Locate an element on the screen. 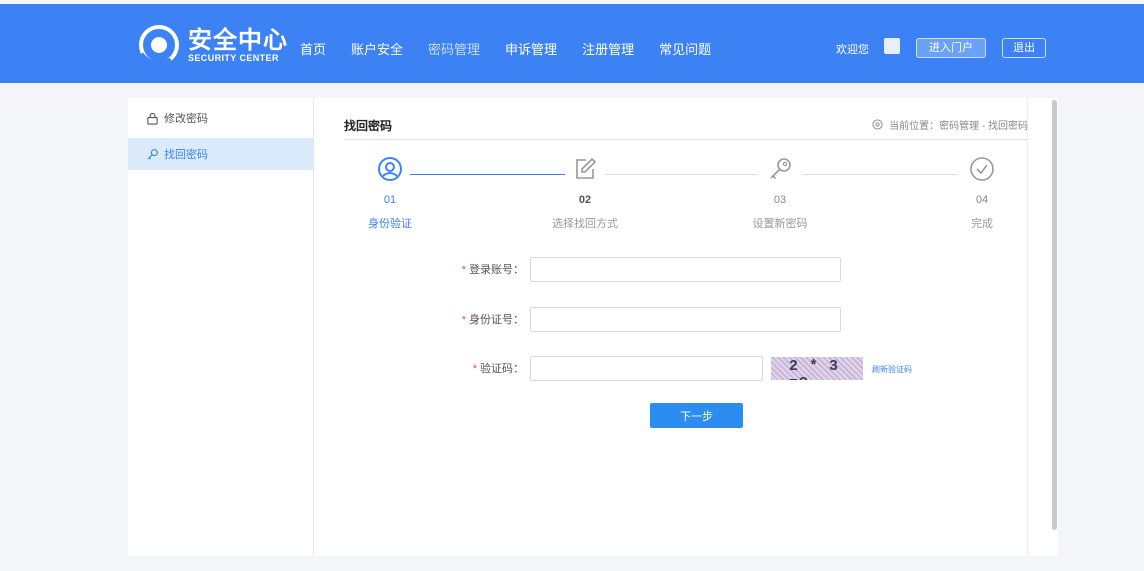 The image size is (1144, 571). captcha-label: * 验证码： is located at coordinates (498, 369).